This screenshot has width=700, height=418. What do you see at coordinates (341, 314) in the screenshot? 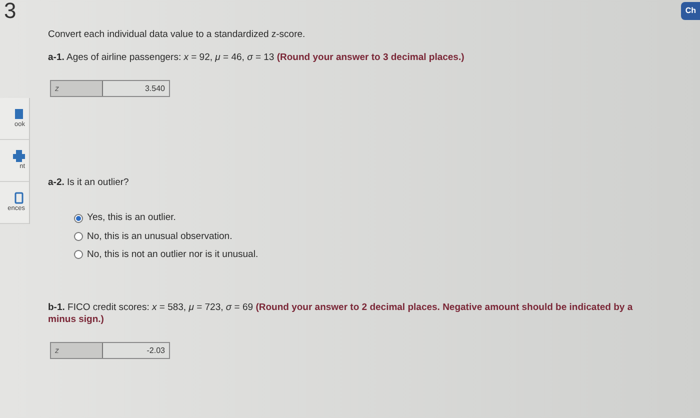
I see `question-text: b-1. FICO credit scores: x = 583, μ = 723, σ = 69 (Round your answer to 2 decimal places. Negative amount should be indicated by a minus sign.)` at bounding box center [341, 314].